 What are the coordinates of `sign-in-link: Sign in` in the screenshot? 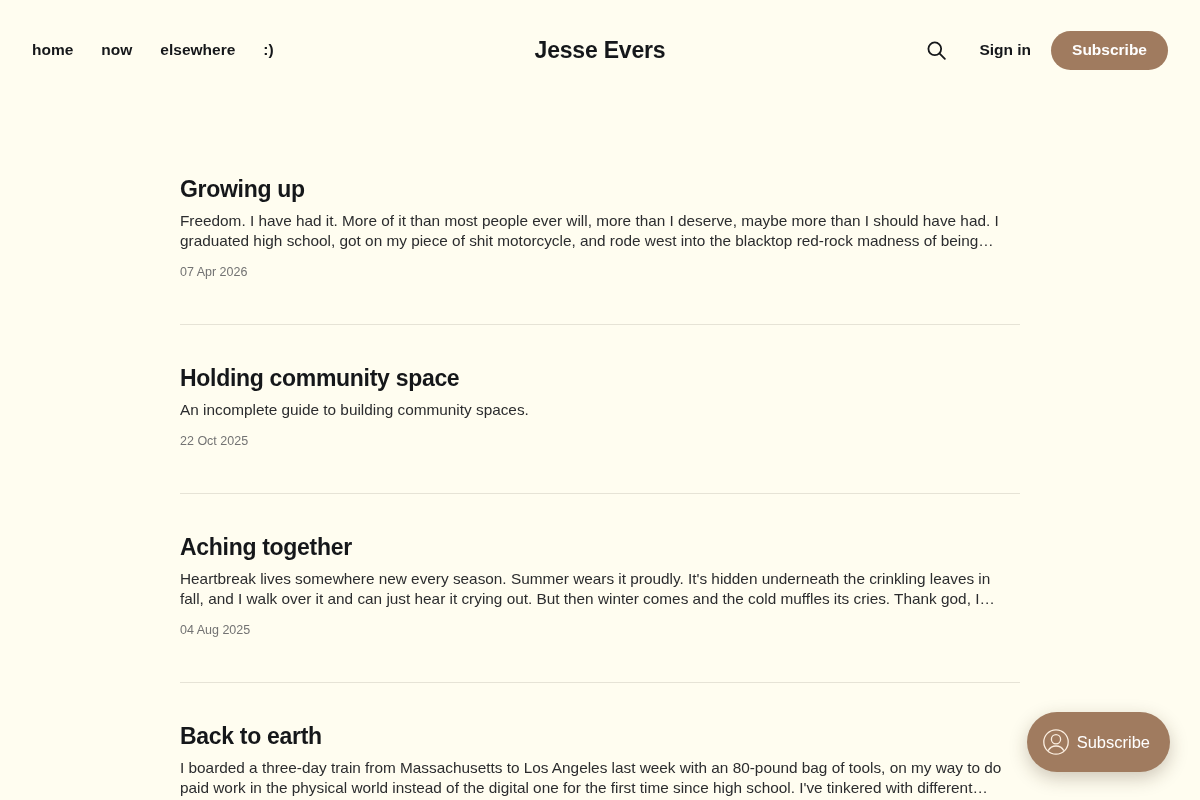 It's located at (1005, 50).